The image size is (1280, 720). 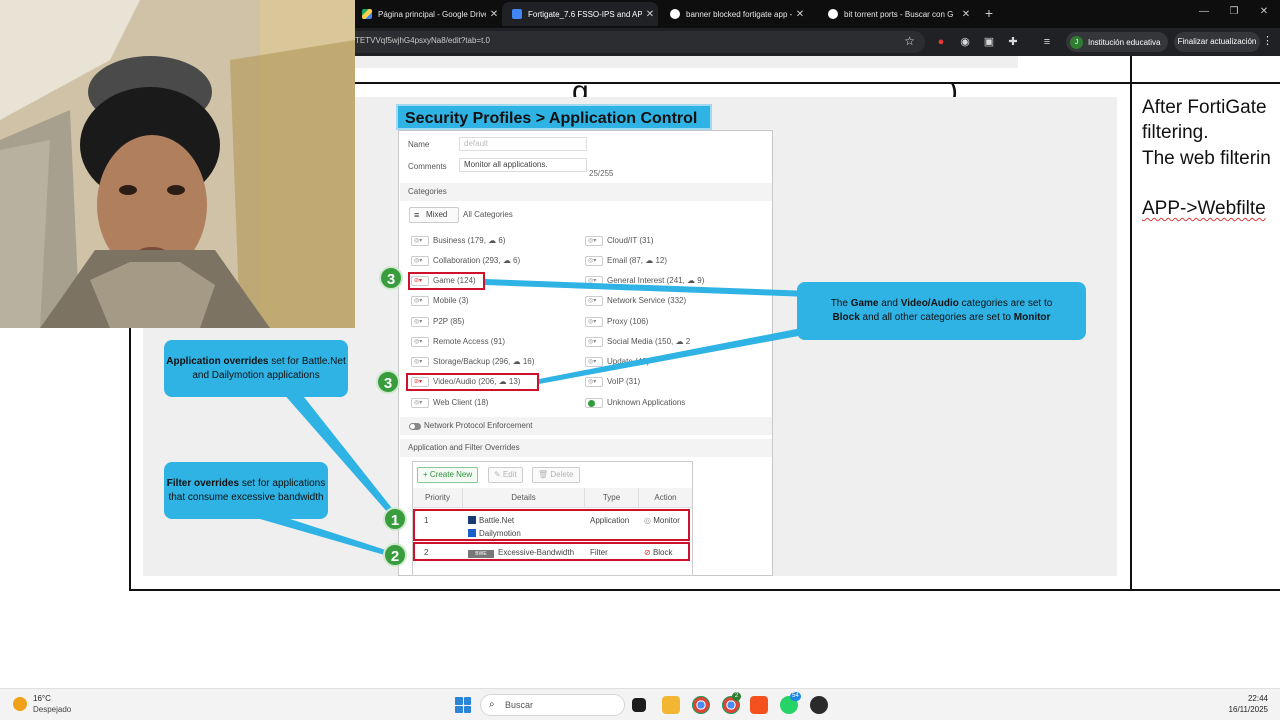 I want to click on slide-bottom-border, so click(x=704, y=590).